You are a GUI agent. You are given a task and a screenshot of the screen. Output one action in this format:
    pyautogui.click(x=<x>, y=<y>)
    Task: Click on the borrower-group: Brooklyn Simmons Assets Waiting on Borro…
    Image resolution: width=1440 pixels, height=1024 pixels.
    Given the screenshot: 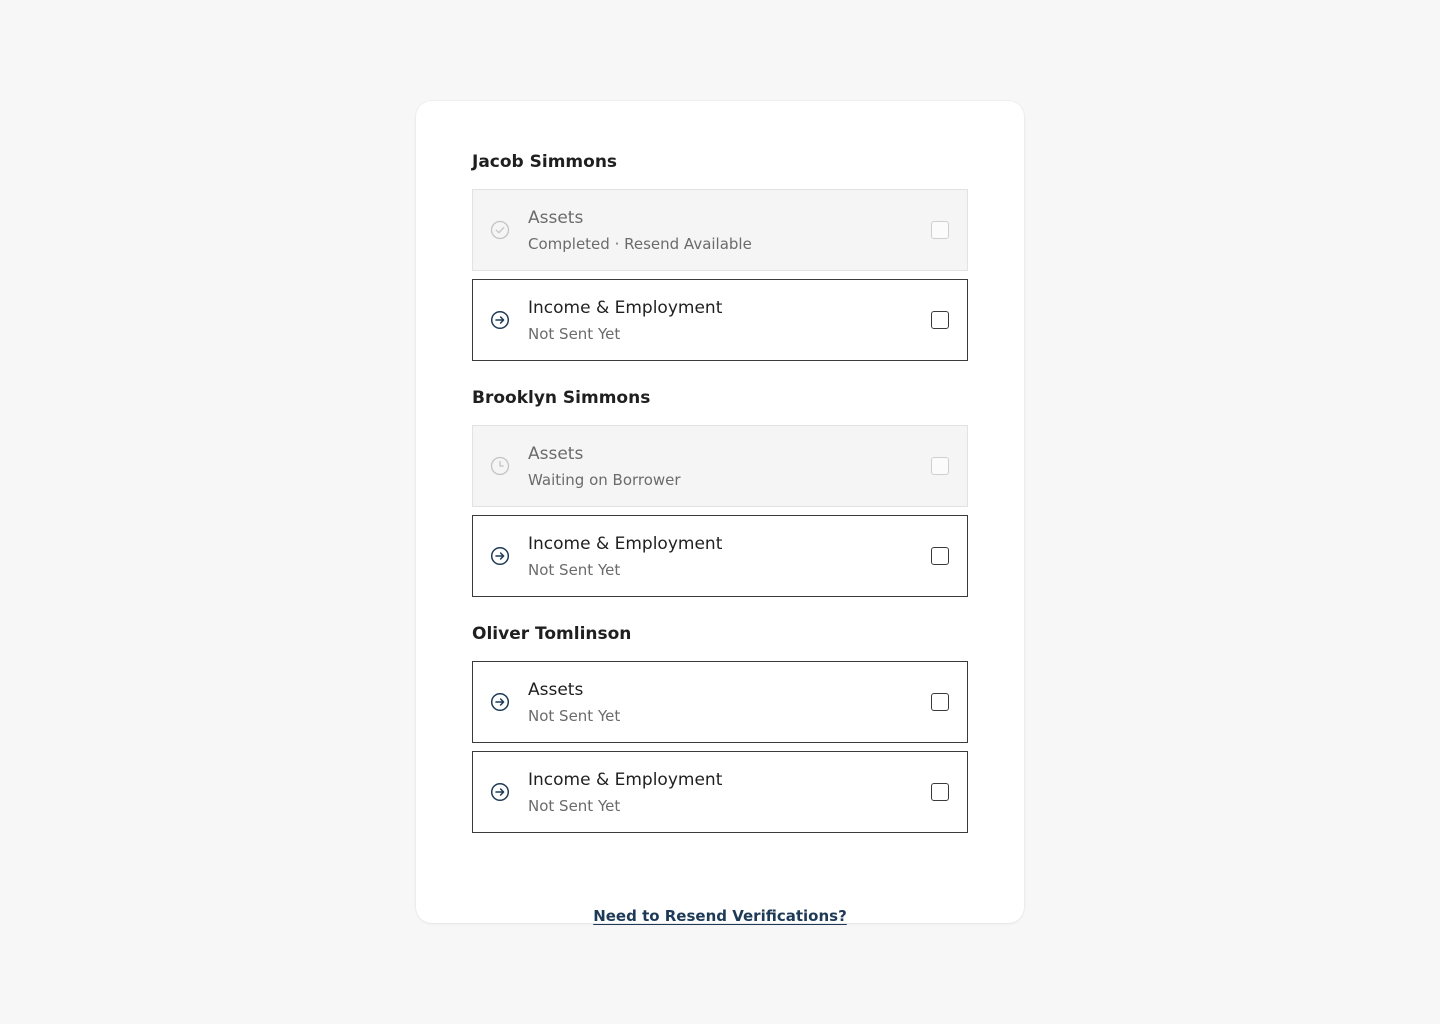 What is the action you would take?
    pyautogui.click(x=720, y=491)
    